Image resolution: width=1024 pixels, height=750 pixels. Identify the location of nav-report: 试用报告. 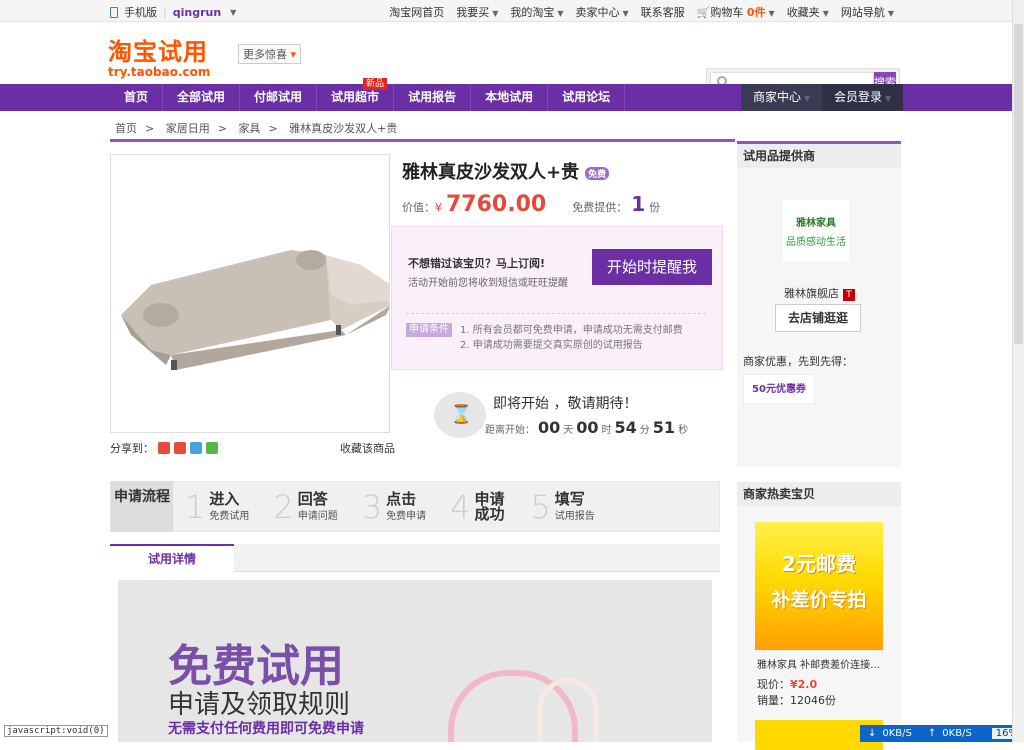
(433, 97).